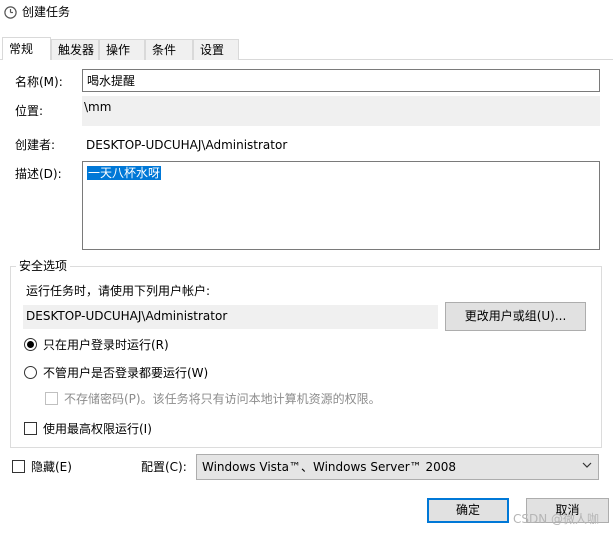 This screenshot has width=613, height=535. What do you see at coordinates (164, 467) in the screenshot?
I see `configure-label: 配置(C):` at bounding box center [164, 467].